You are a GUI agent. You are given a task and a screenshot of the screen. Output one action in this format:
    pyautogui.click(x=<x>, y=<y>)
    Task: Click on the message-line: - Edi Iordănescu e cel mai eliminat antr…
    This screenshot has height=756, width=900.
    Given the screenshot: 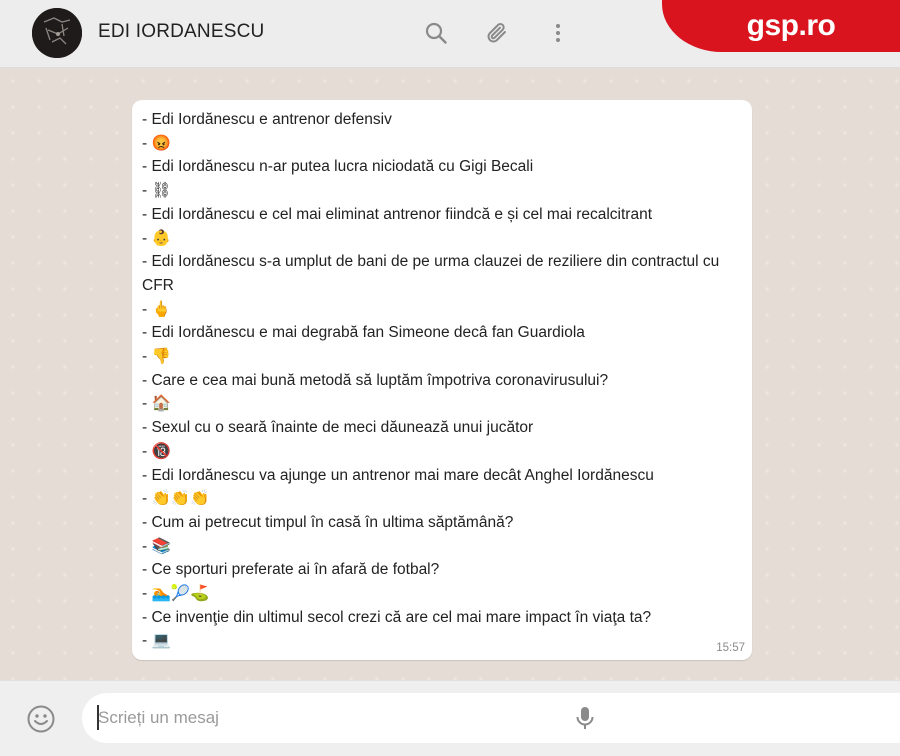 What is the action you would take?
    pyautogui.click(x=397, y=214)
    